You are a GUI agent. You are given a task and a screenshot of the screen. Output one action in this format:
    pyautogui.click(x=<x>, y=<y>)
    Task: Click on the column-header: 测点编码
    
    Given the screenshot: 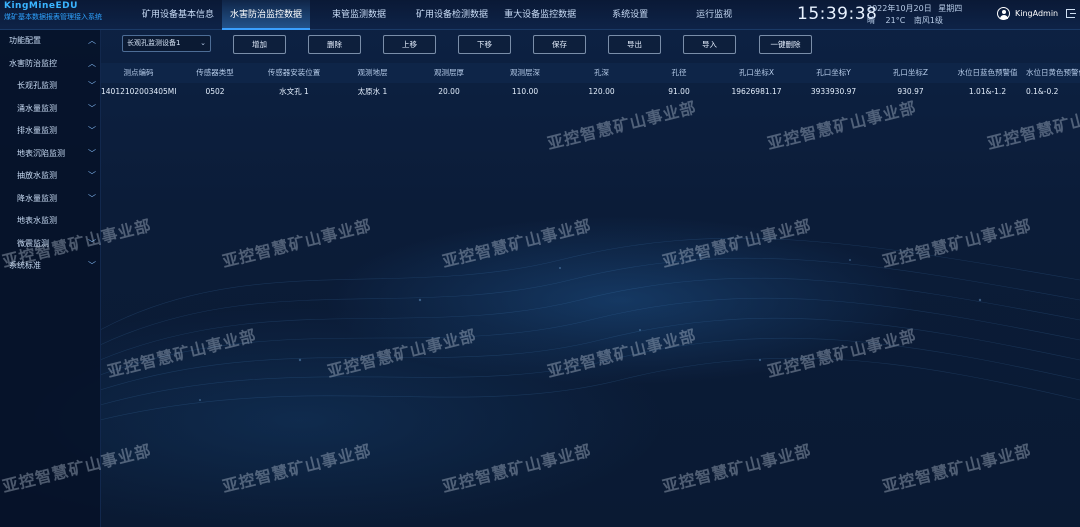 What is the action you would take?
    pyautogui.click(x=138, y=72)
    